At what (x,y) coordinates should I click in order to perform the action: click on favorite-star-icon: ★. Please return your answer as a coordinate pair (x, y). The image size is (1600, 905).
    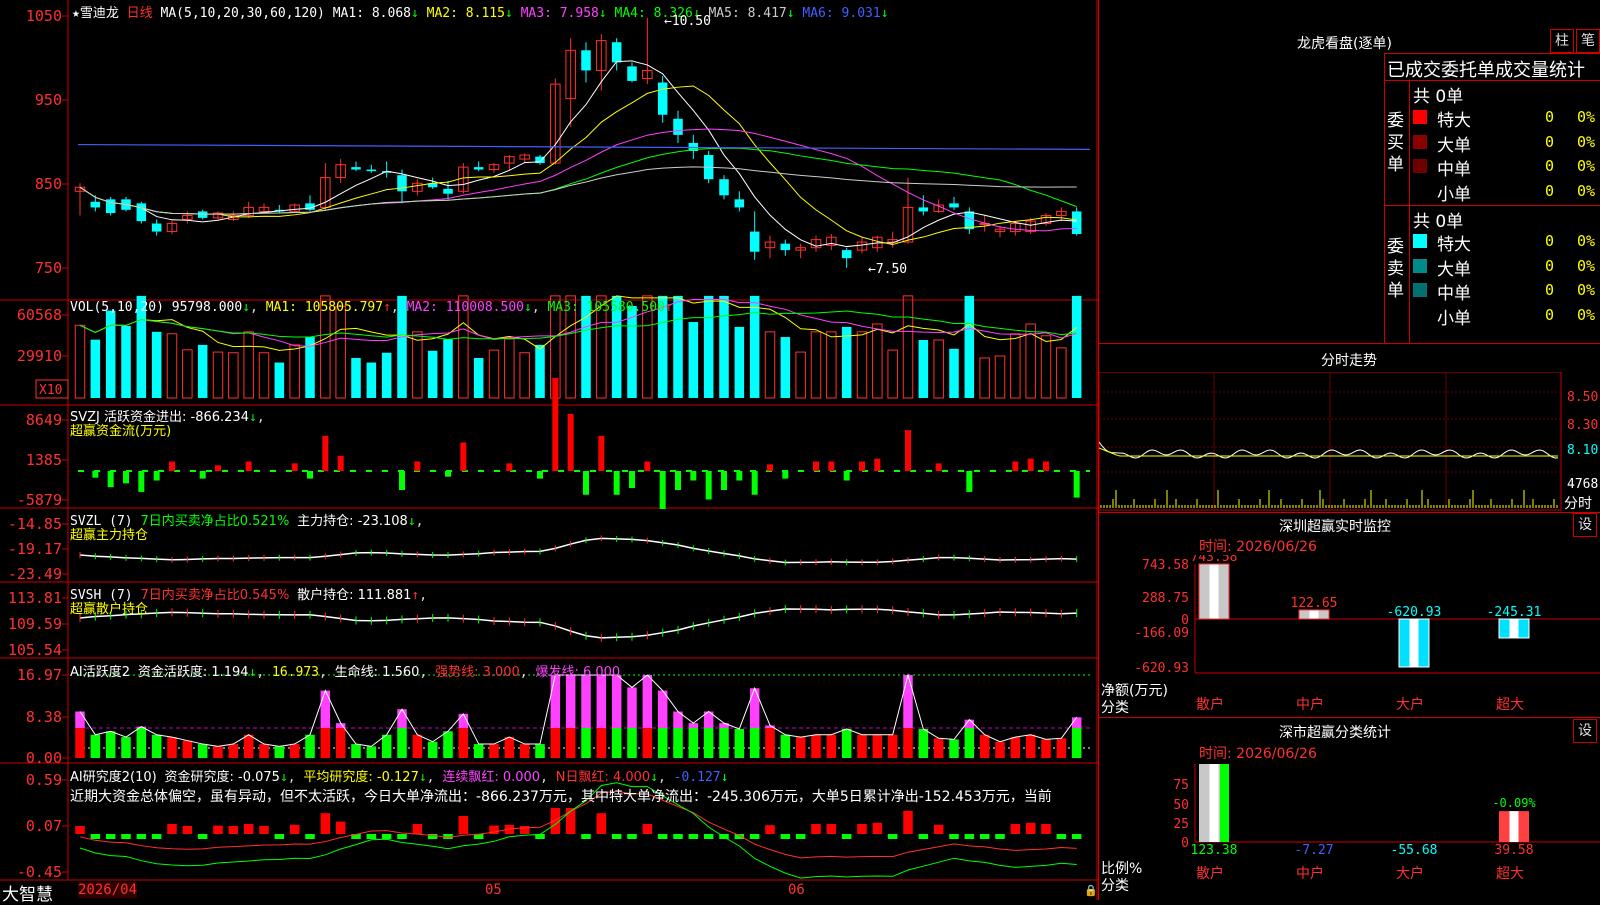
    Looking at the image, I should click on (76, 13).